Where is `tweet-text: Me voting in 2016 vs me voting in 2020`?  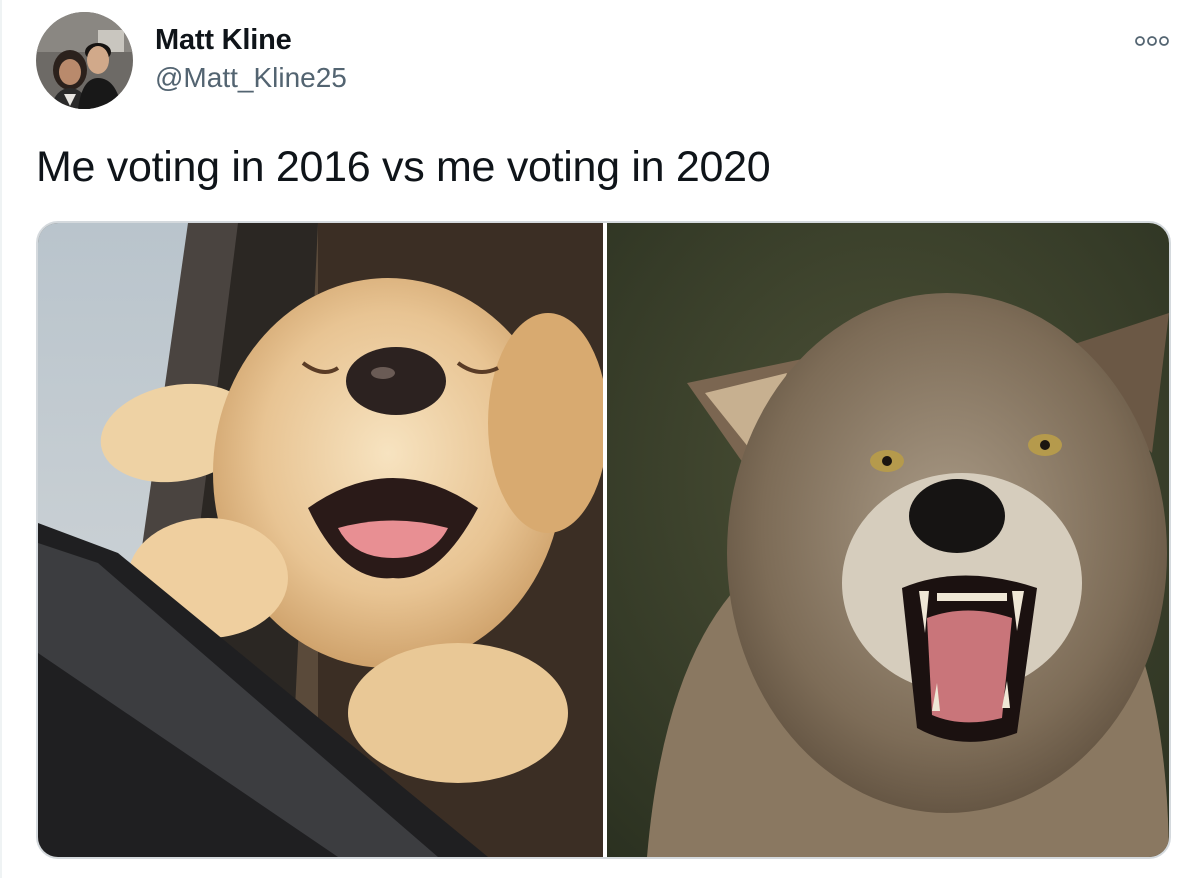
tweet-text: Me voting in 2016 vs me voting in 2020 is located at coordinates (403, 167).